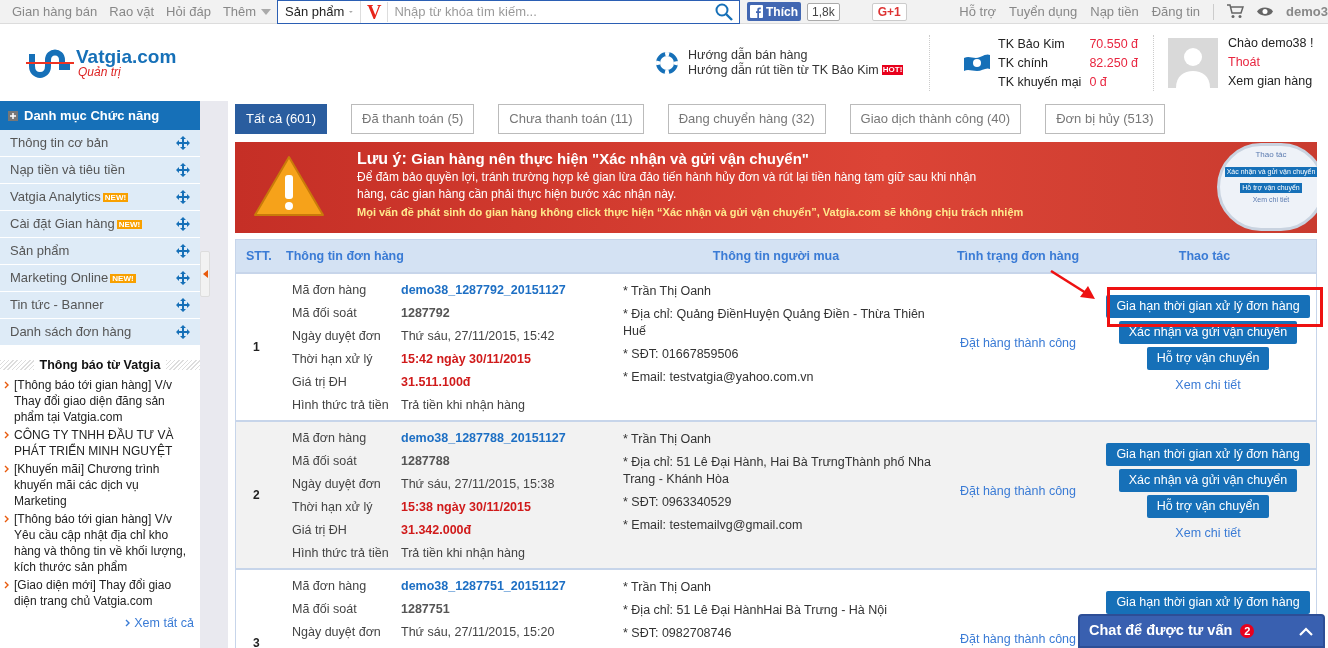  Describe the element at coordinates (505, 290) in the screenshot. I see `order-link: demo38_1287792_20151127` at that location.